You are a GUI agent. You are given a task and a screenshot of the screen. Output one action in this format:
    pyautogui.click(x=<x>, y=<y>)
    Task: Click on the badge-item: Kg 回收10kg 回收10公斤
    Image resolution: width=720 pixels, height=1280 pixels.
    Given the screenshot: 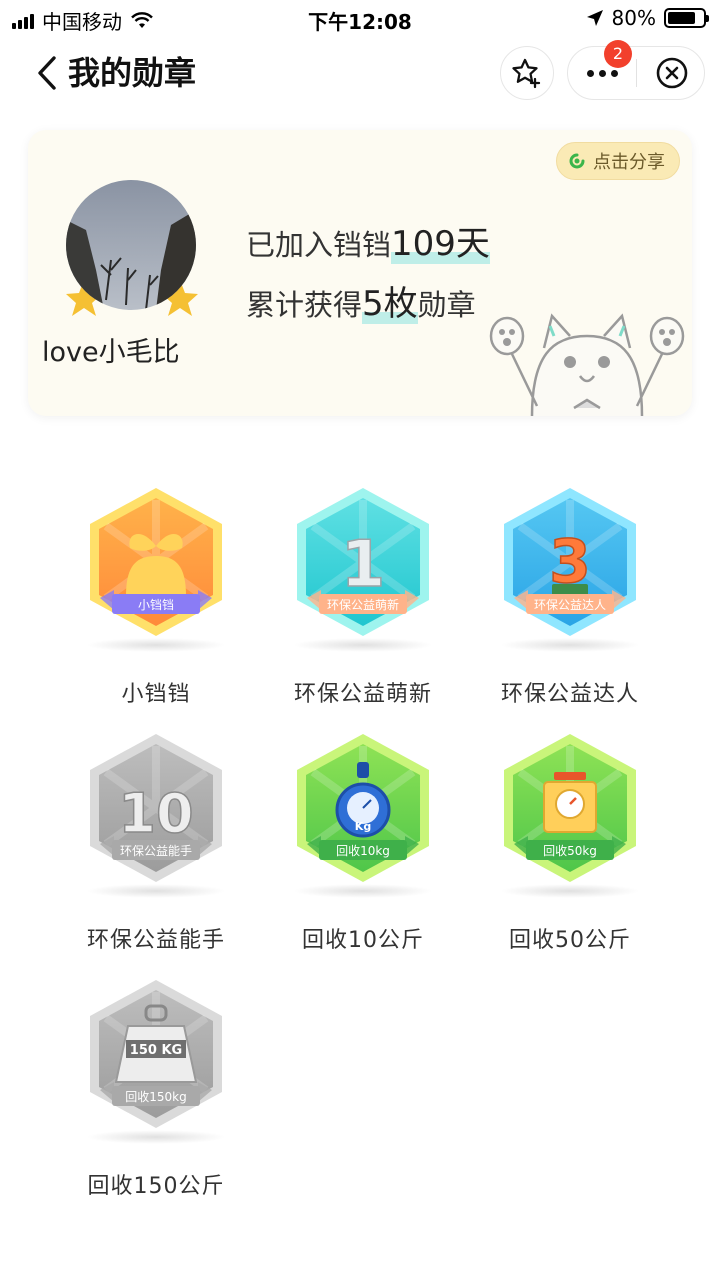 What is the action you would take?
    pyautogui.click(x=363, y=847)
    